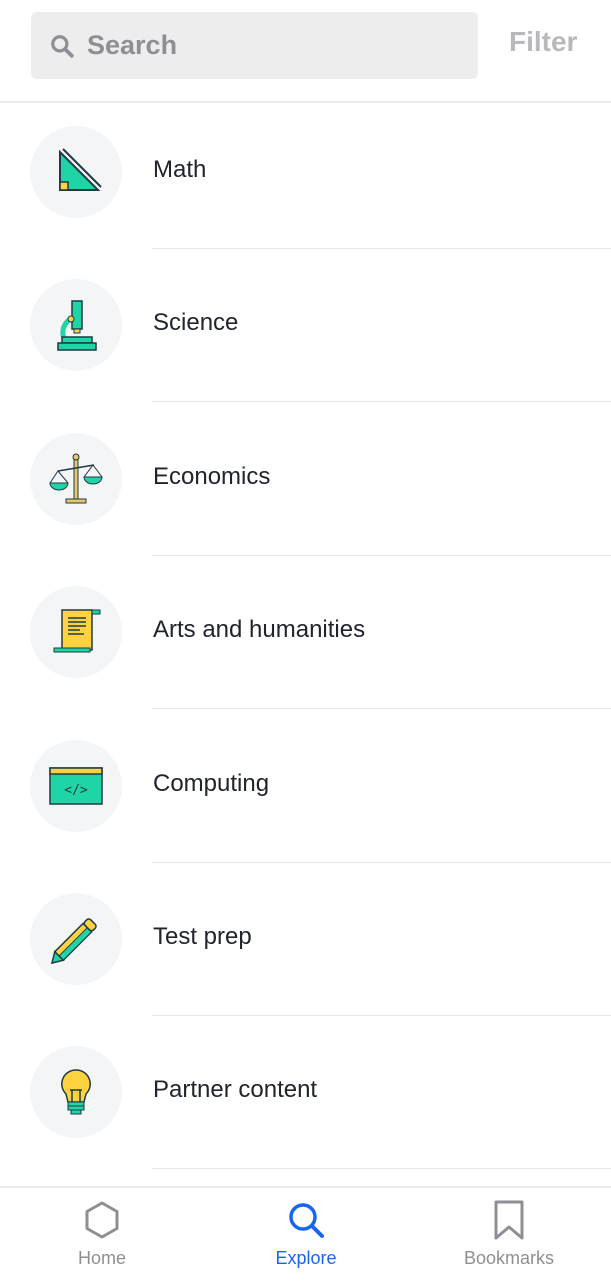 Image resolution: width=611 pixels, height=1282 pixels. Describe the element at coordinates (305, 355) in the screenshot. I see `subject-row-science: Science` at that location.